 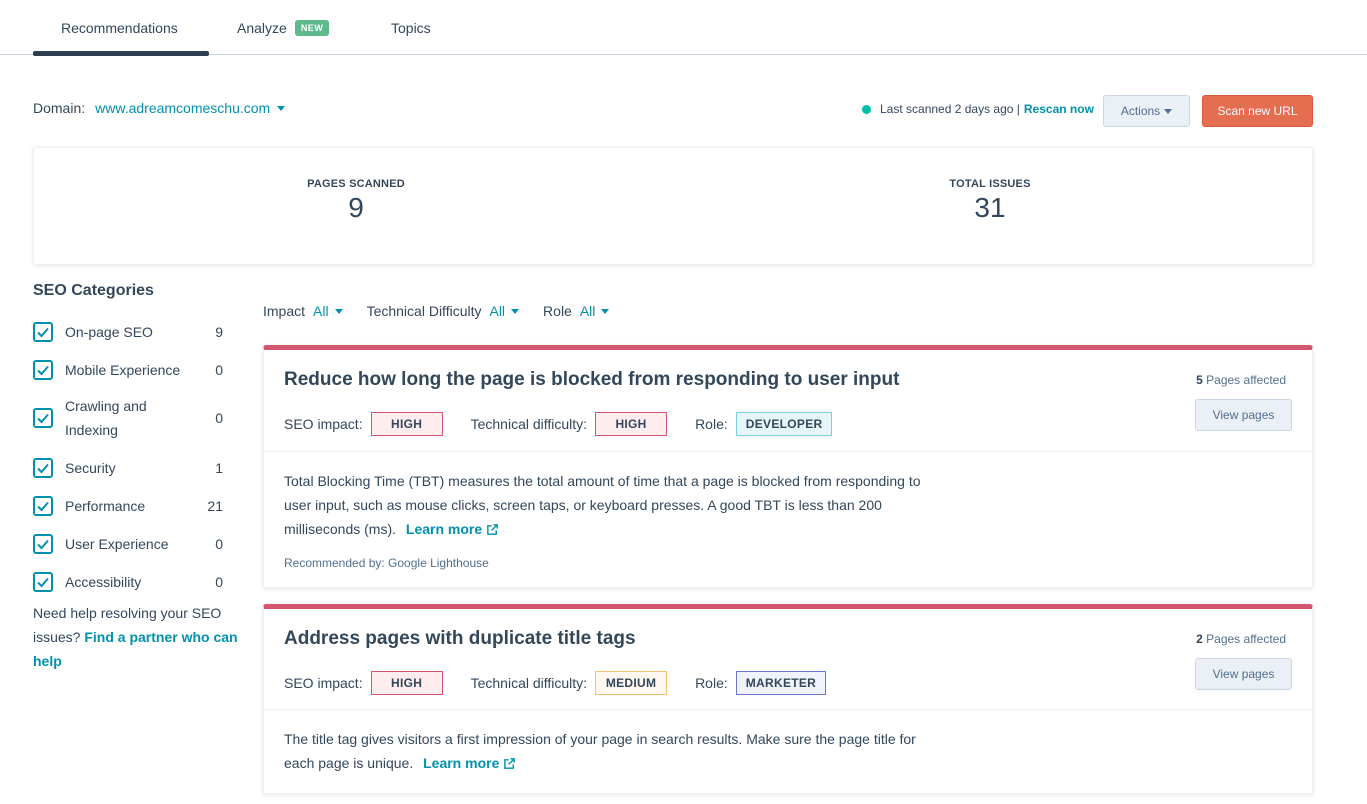 I want to click on total-issues-stat: TOTAL ISSUES 31, so click(x=990, y=201).